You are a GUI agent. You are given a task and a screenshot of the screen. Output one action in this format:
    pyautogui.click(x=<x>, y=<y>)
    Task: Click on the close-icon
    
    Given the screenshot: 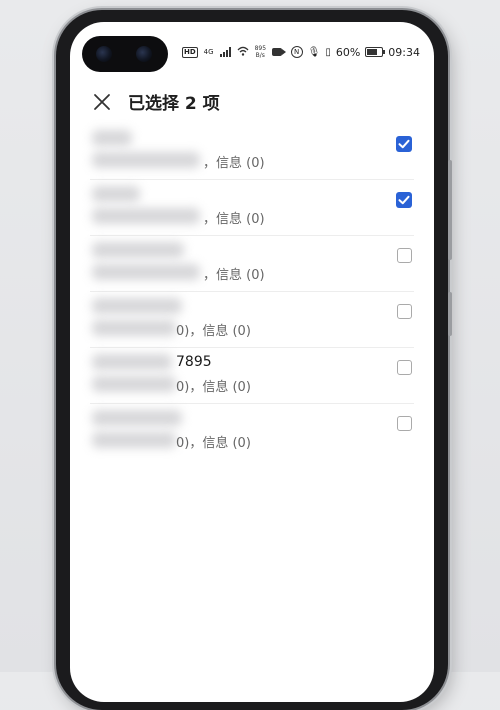 What is the action you would take?
    pyautogui.click(x=102, y=102)
    